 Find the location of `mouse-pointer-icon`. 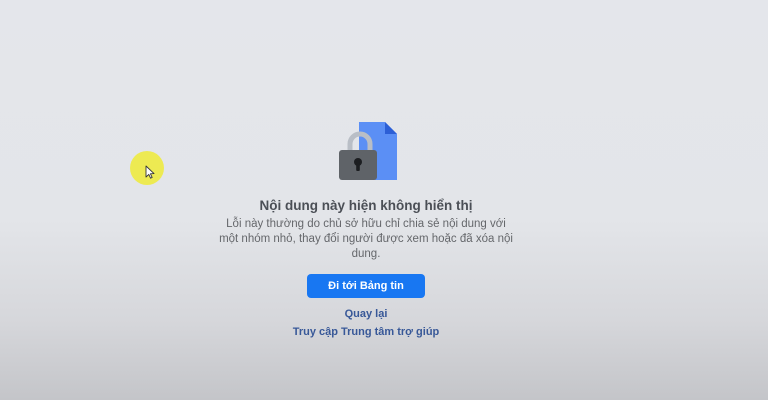

mouse-pointer-icon is located at coordinates (150, 172).